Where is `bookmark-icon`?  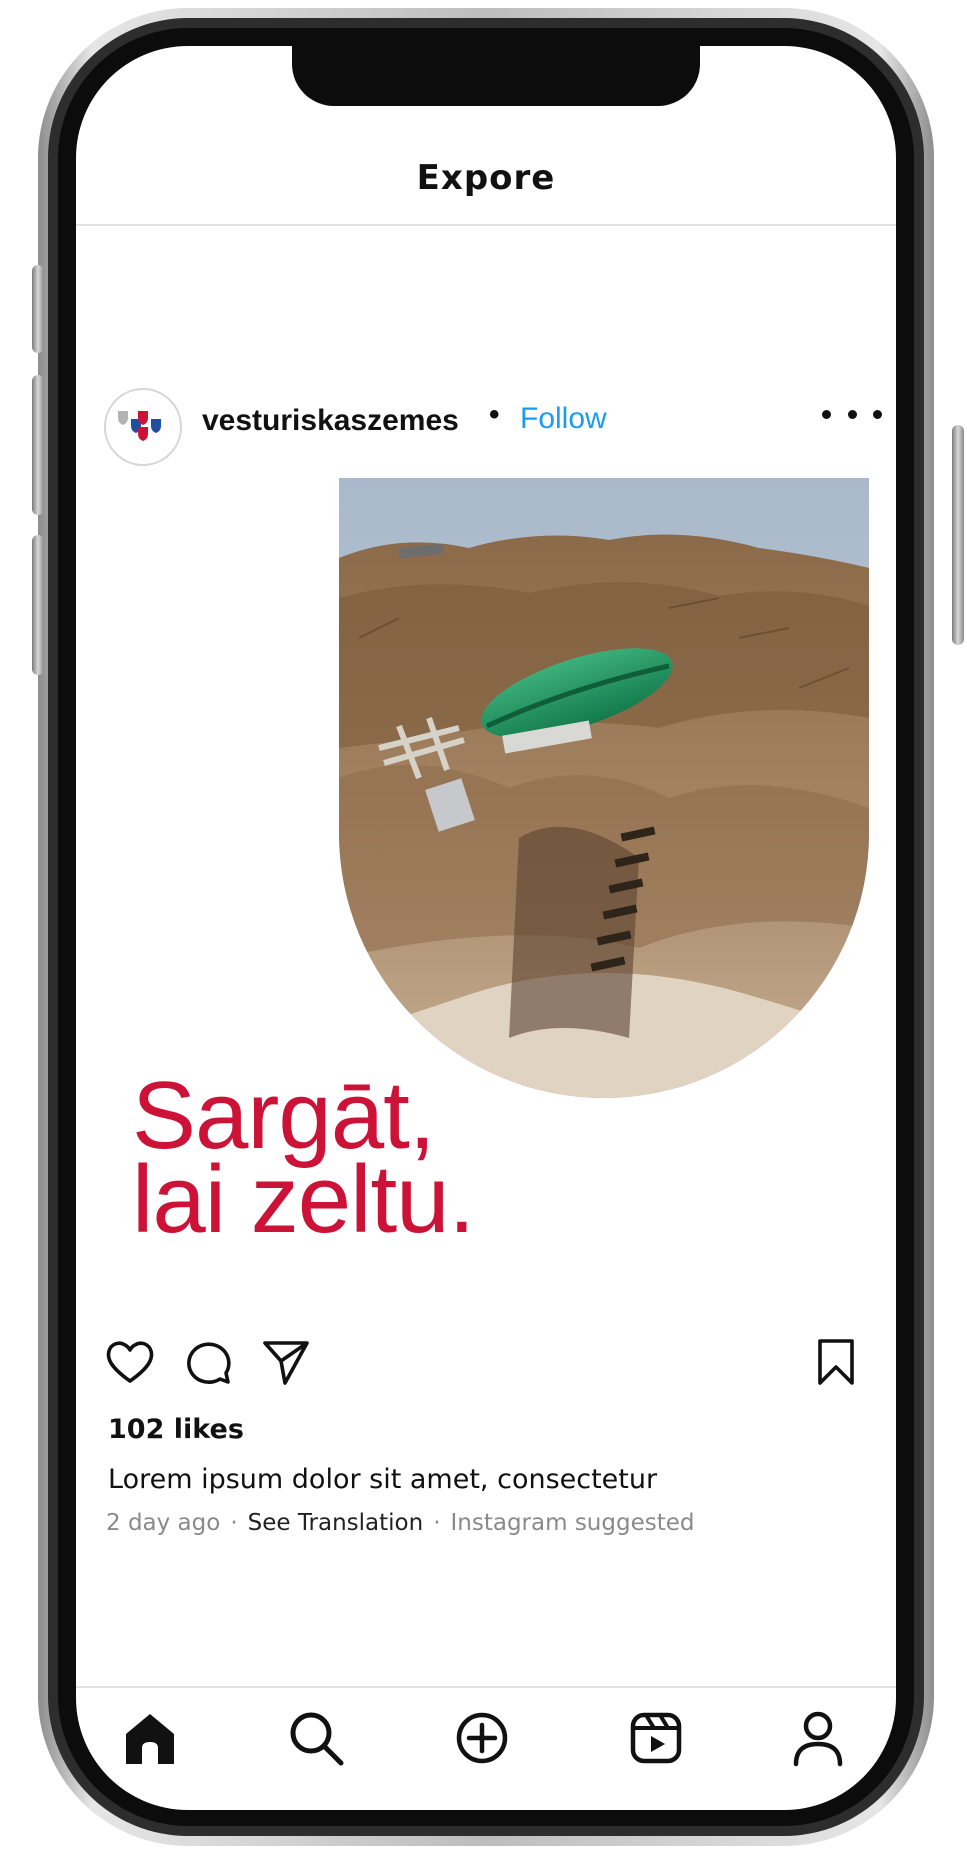 bookmark-icon is located at coordinates (836, 1362).